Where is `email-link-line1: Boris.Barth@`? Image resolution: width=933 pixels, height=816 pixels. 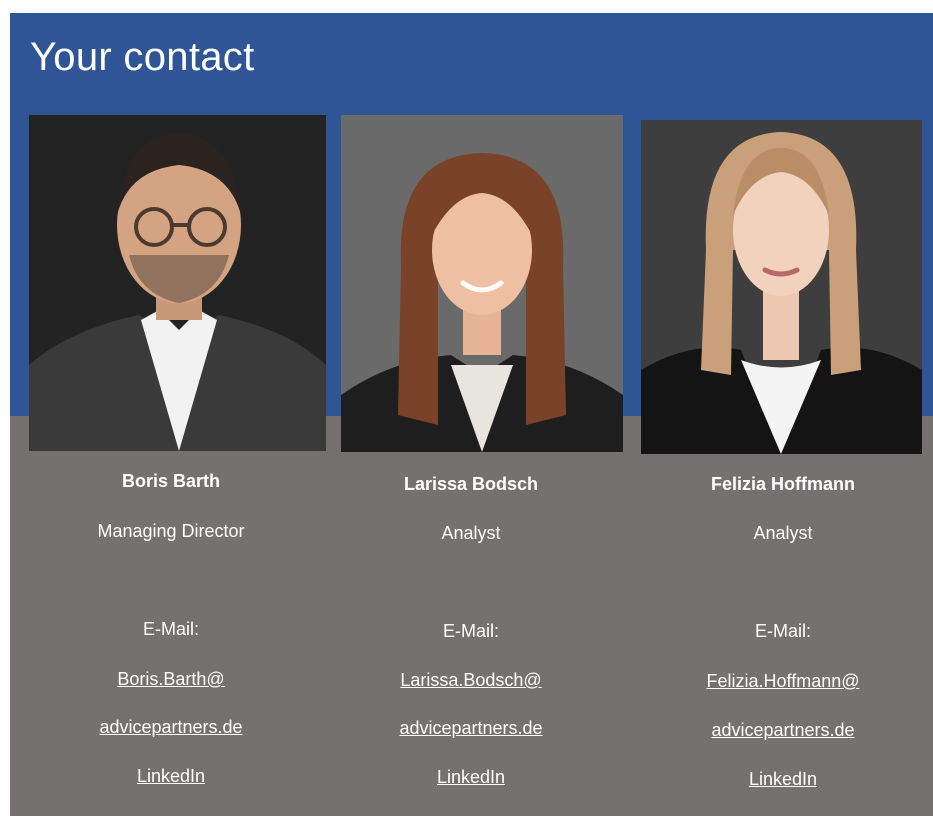 email-link-line1: Boris.Barth@ is located at coordinates (171, 679).